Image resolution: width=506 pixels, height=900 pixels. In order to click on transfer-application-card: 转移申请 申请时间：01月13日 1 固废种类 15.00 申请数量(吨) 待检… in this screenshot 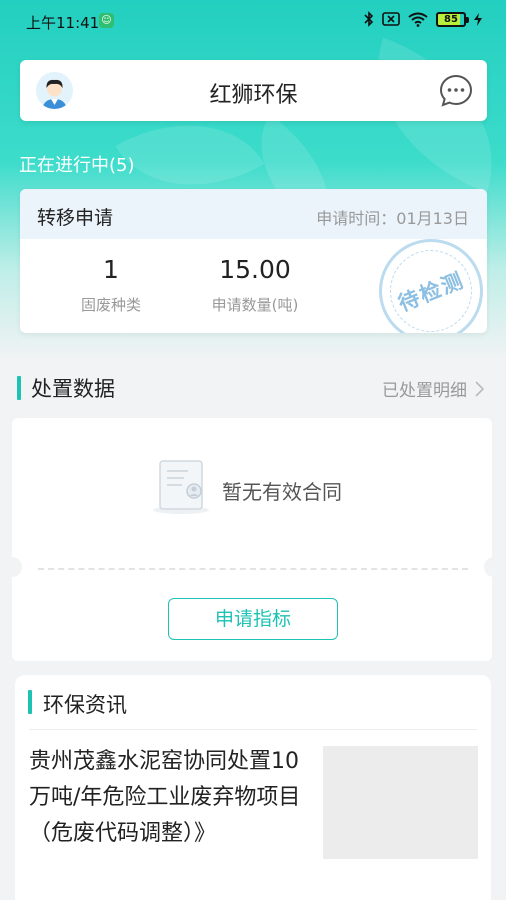, I will do `click(253, 261)`.